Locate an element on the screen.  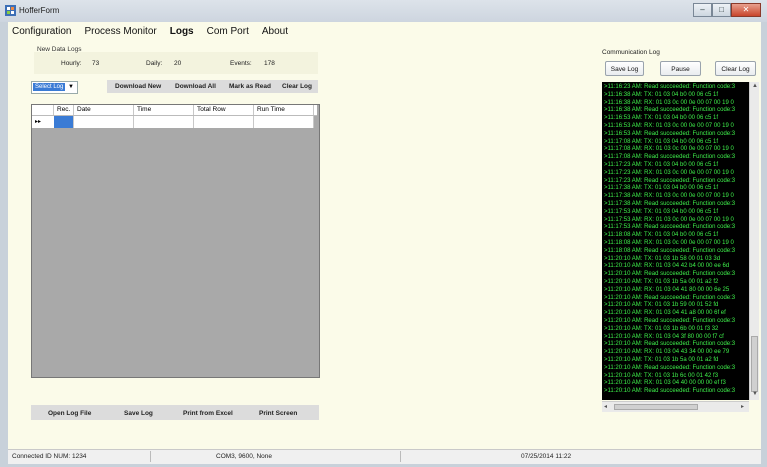
status-port: COM3, 9600, None is located at coordinates (244, 456).